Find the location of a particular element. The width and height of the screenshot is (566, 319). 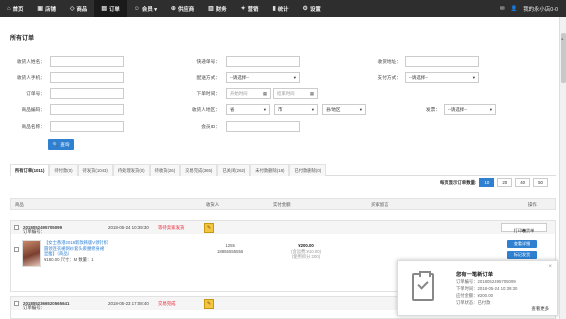

order-no: 订单编号： 2018052495705099 is located at coordinates (43, 229).